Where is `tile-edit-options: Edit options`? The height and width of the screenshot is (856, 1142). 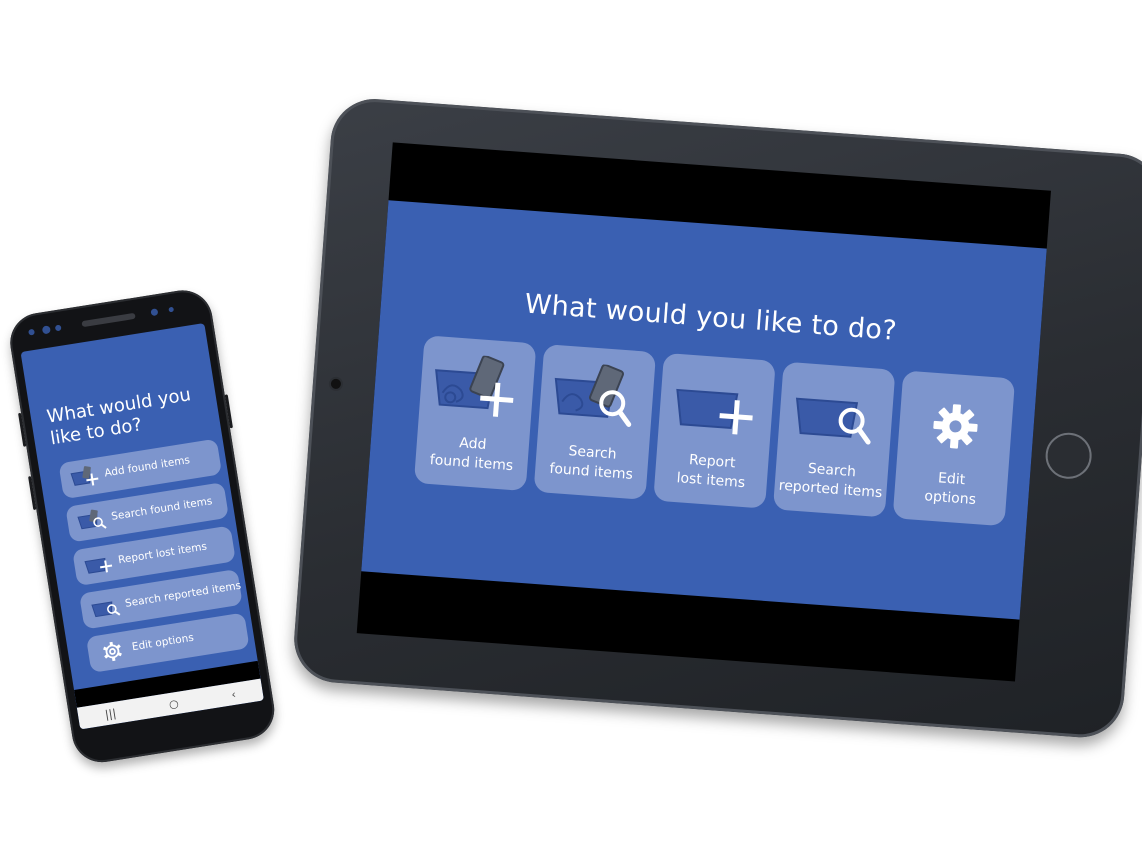 tile-edit-options: Edit options is located at coordinates (954, 448).